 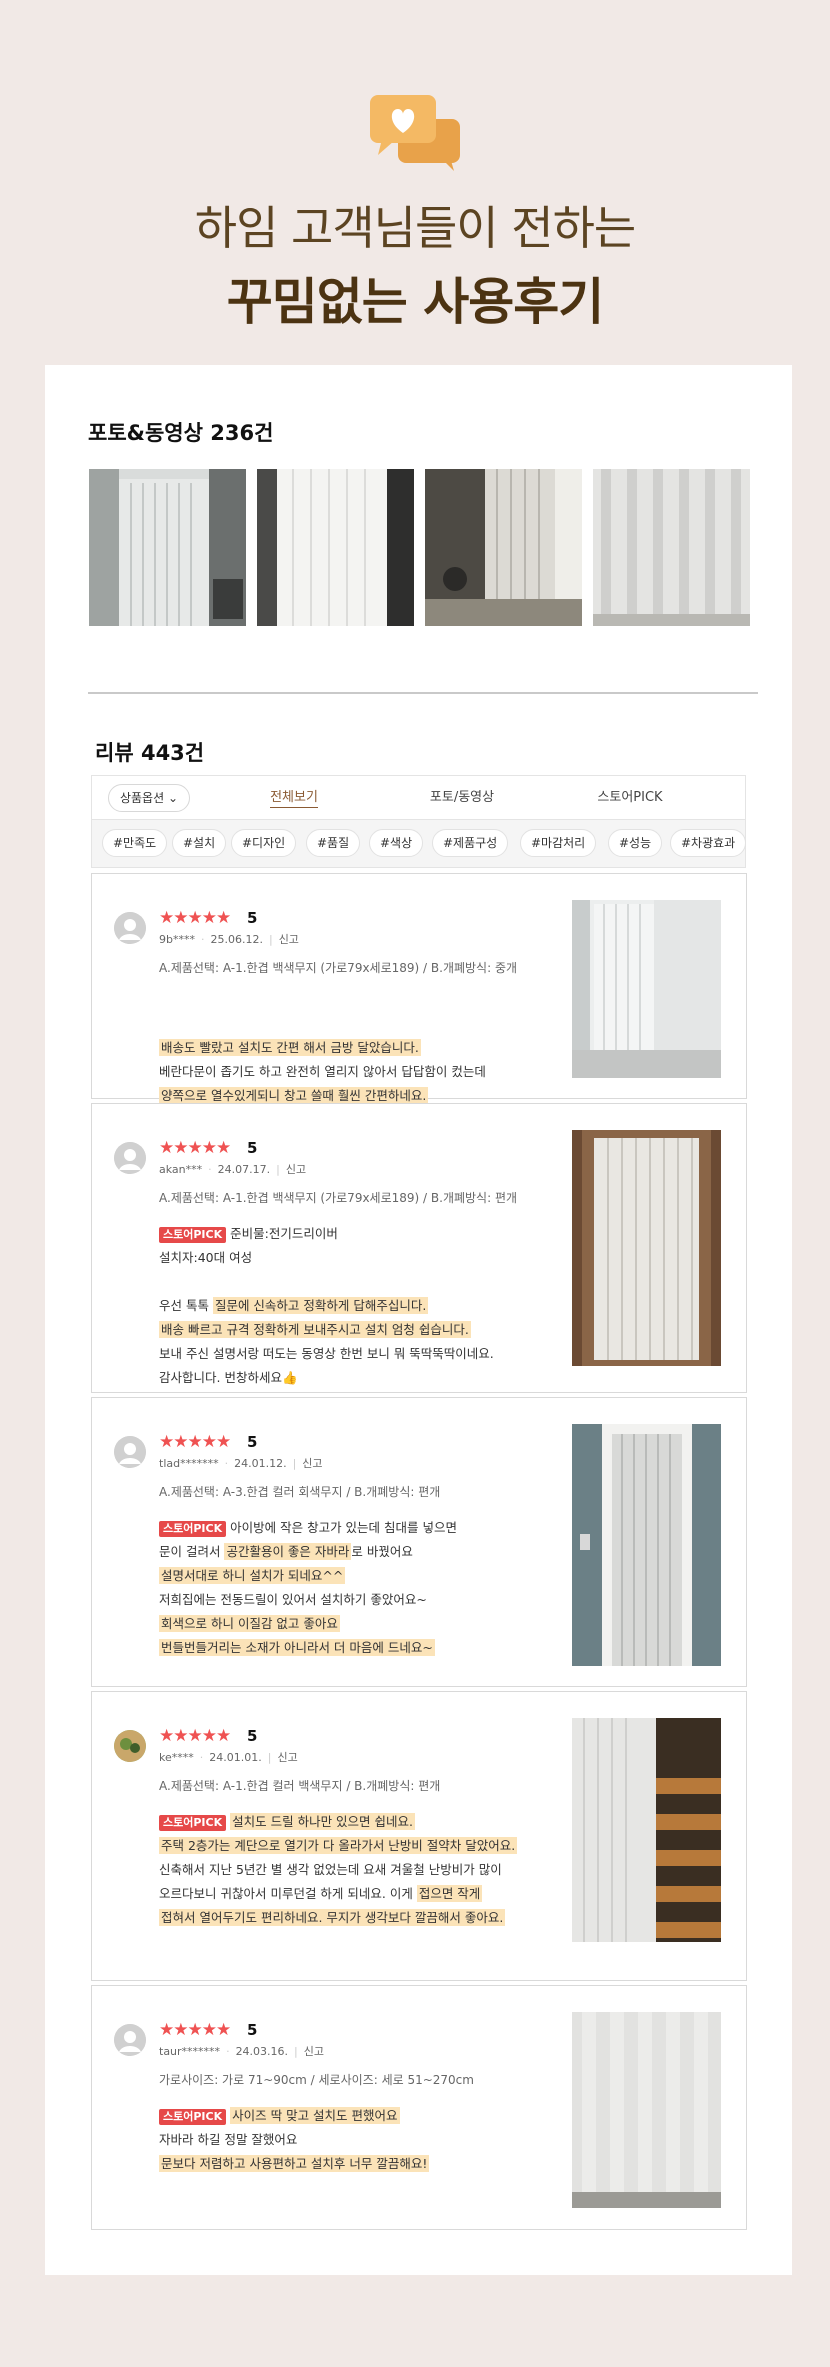 I want to click on review-text: 보내 주신 설명서랑 떠도는 동영상 한번 보니 뭐 뚝딱뚝딱이네요., so click(x=326, y=1353).